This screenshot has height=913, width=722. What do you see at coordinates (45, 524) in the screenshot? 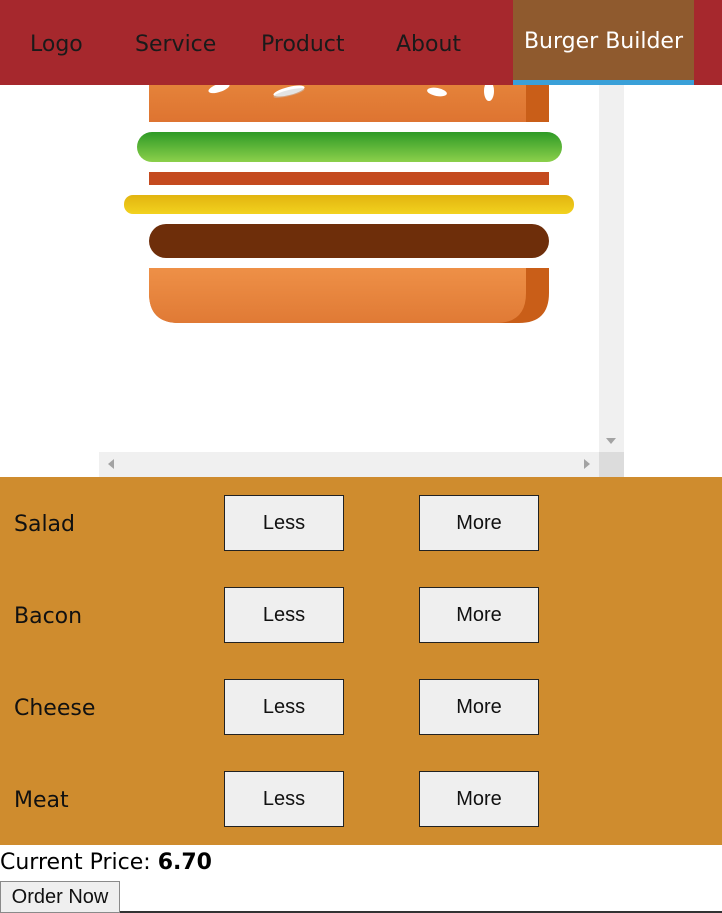
I see `ingredient-label: Salad` at bounding box center [45, 524].